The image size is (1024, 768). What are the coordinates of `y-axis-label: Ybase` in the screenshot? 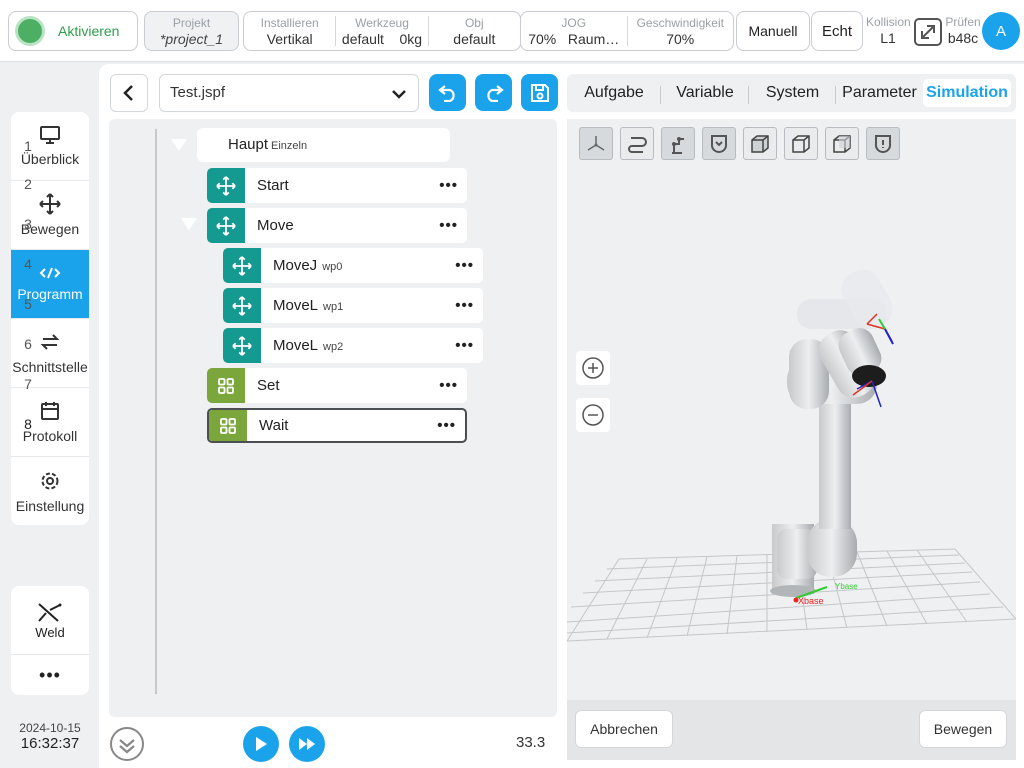 It's located at (846, 586).